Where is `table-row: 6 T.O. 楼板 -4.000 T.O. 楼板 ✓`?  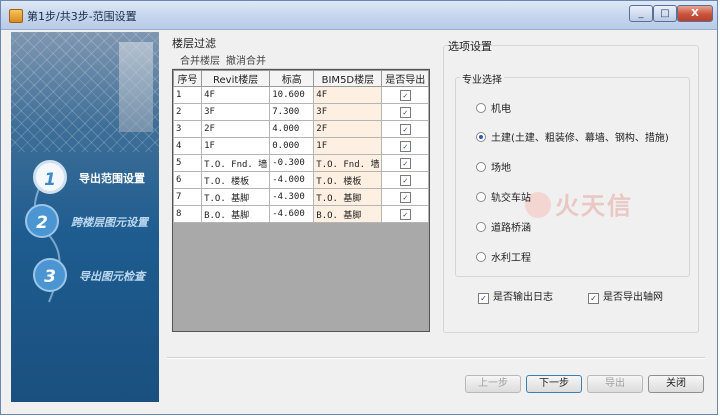 table-row: 6 T.O. 楼板 -4.000 T.O. 楼板 ✓ is located at coordinates (300, 180).